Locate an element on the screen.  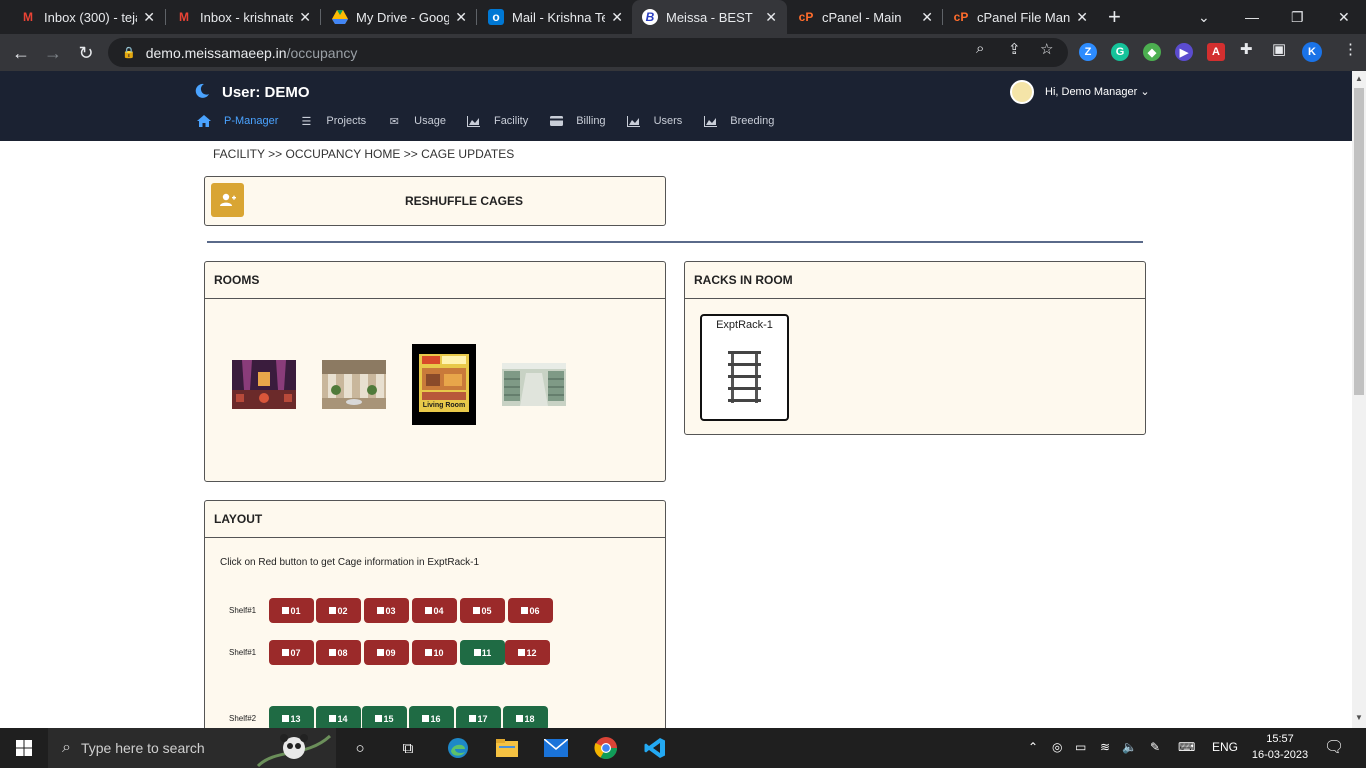
cage-button: 07 is located at coordinates (291, 652).